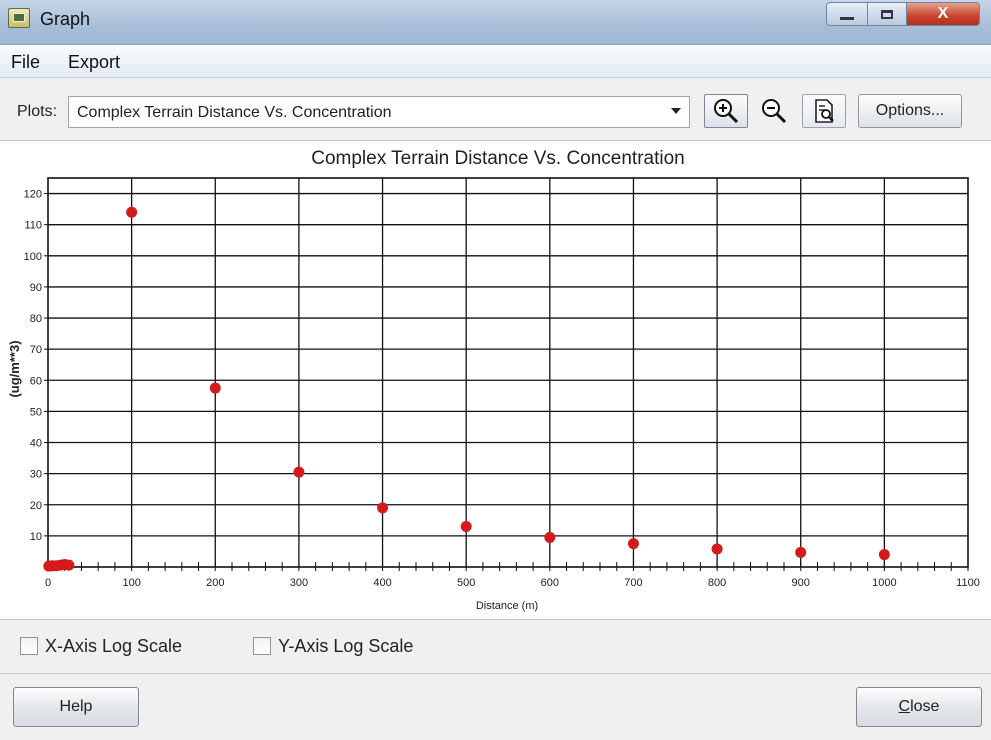  Describe the element at coordinates (25, 62) in the screenshot. I see `menu-file: File` at that location.